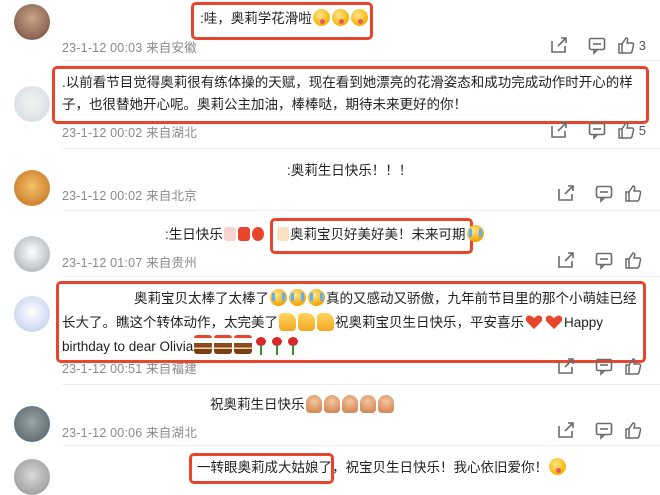 This screenshot has height=495, width=660. What do you see at coordinates (201, 298) in the screenshot?
I see `comment-text-a: 奥莉宝贝太棒了太棒了` at bounding box center [201, 298].